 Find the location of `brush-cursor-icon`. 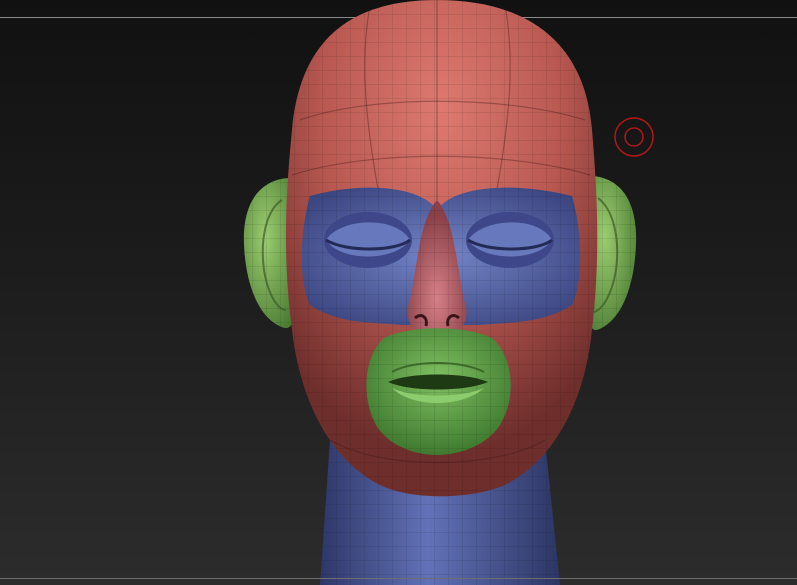

brush-cursor-icon is located at coordinates (634, 137).